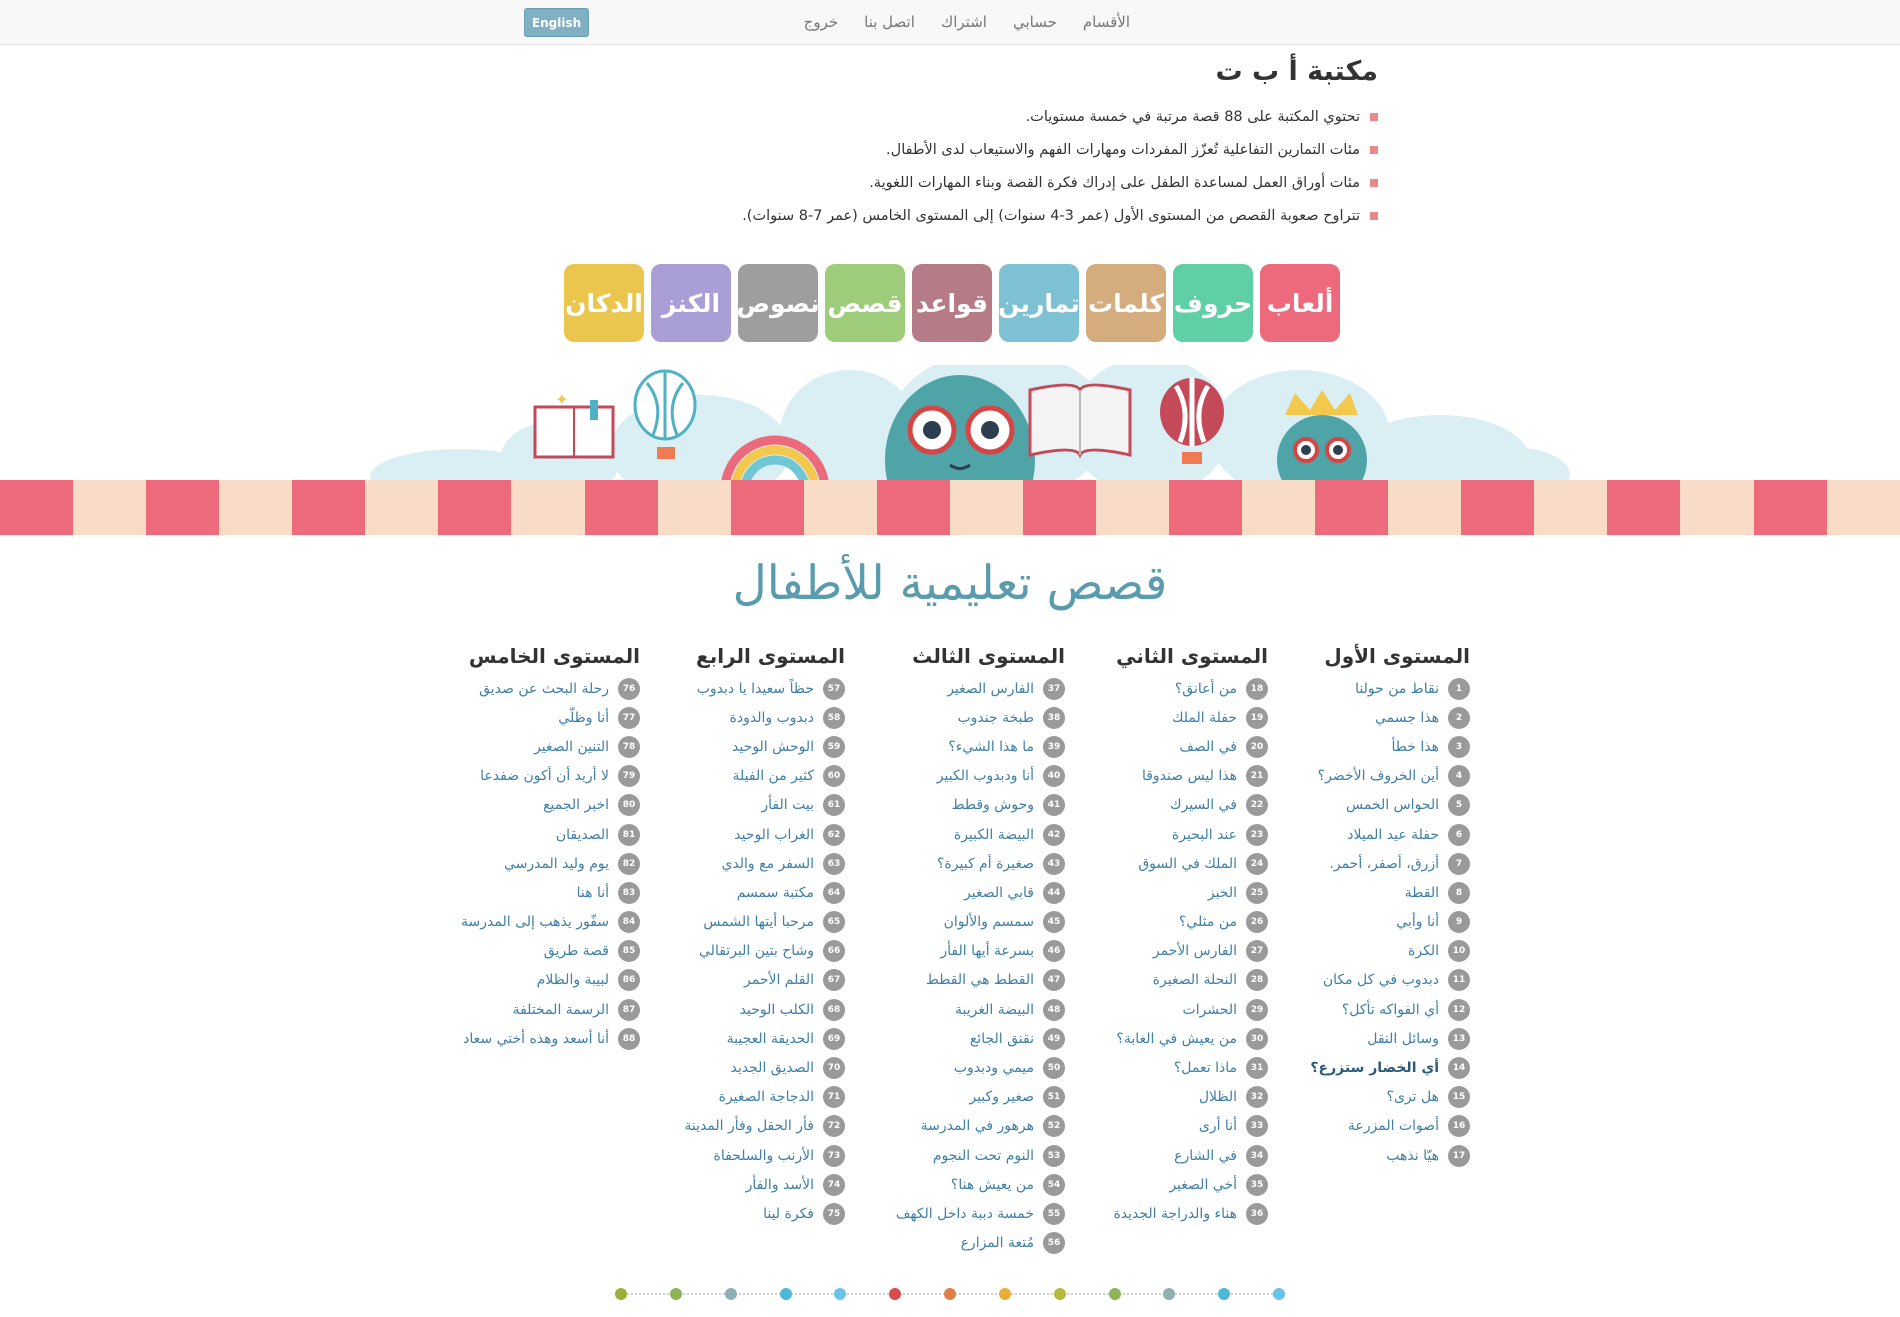  I want to click on category-tile: ألعاب, so click(1300, 303).